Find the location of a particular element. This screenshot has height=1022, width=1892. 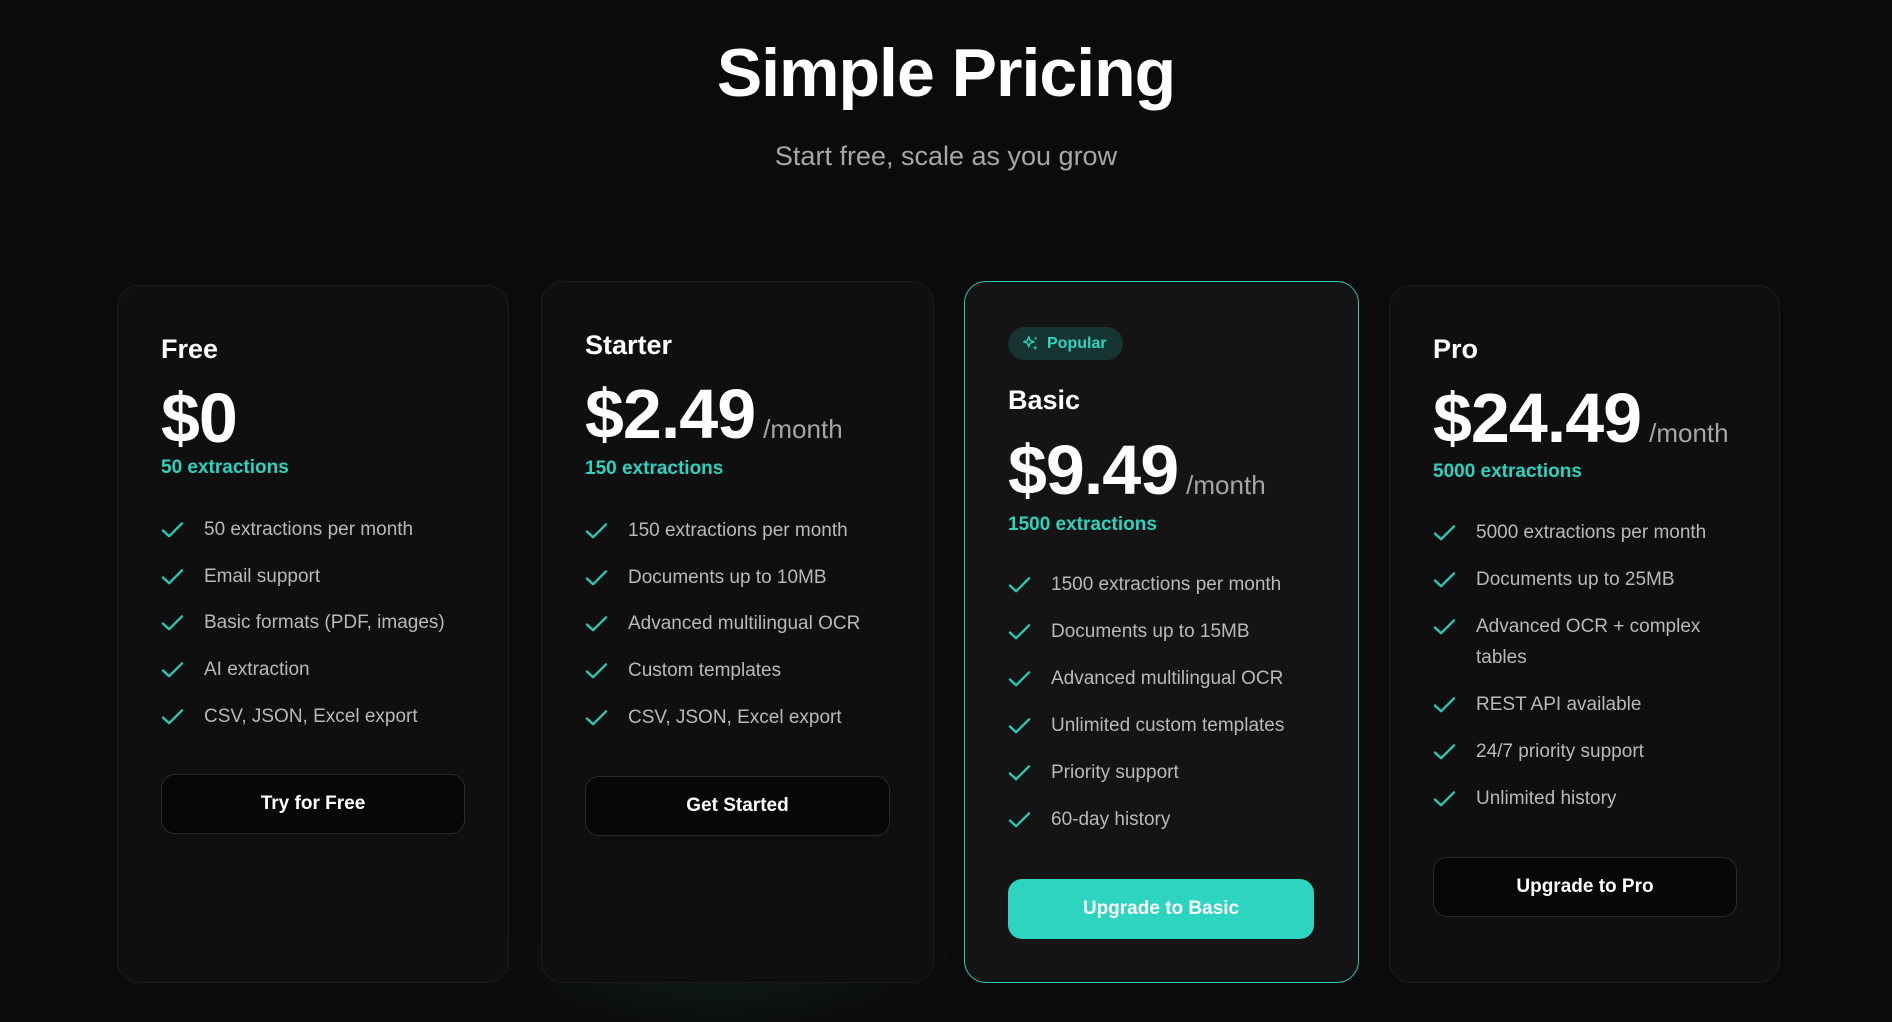

price-row: $24.49 /month is located at coordinates (1581, 418).